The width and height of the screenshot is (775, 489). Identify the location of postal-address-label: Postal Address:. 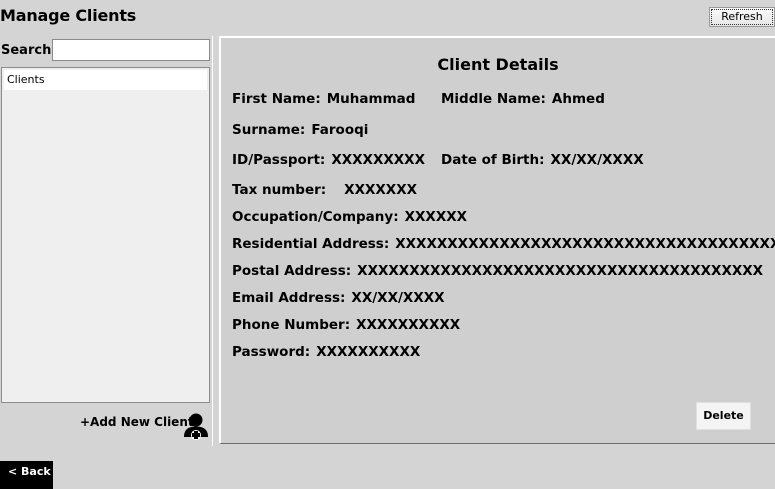
(292, 271).